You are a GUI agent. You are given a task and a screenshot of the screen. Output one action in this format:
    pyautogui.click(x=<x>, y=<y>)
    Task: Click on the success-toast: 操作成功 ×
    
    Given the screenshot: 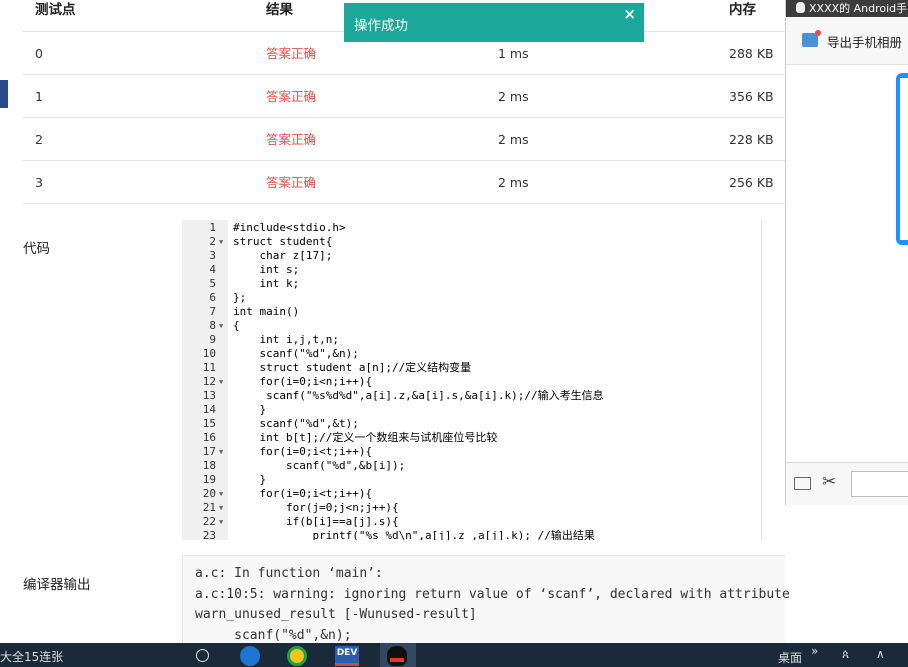 What is the action you would take?
    pyautogui.click(x=494, y=22)
    